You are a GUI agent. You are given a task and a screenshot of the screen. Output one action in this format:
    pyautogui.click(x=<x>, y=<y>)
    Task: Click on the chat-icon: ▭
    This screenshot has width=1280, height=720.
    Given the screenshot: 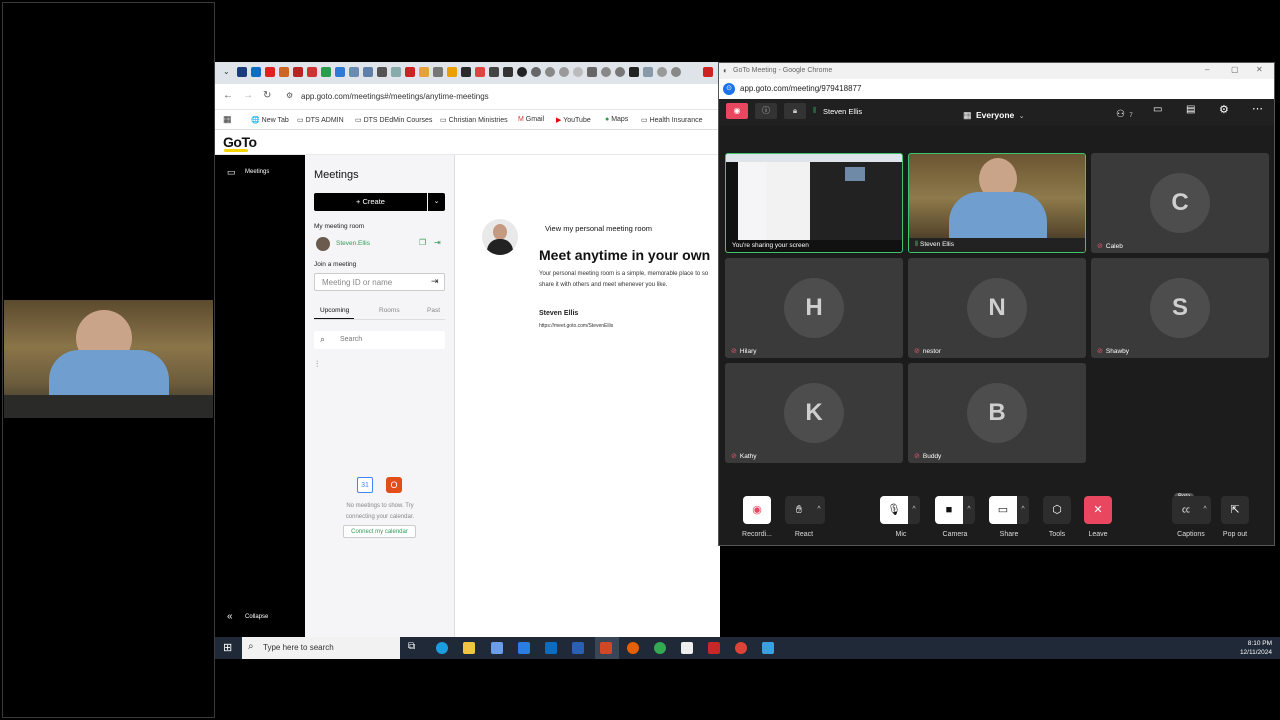 What is the action you would take?
    pyautogui.click(x=1157, y=109)
    